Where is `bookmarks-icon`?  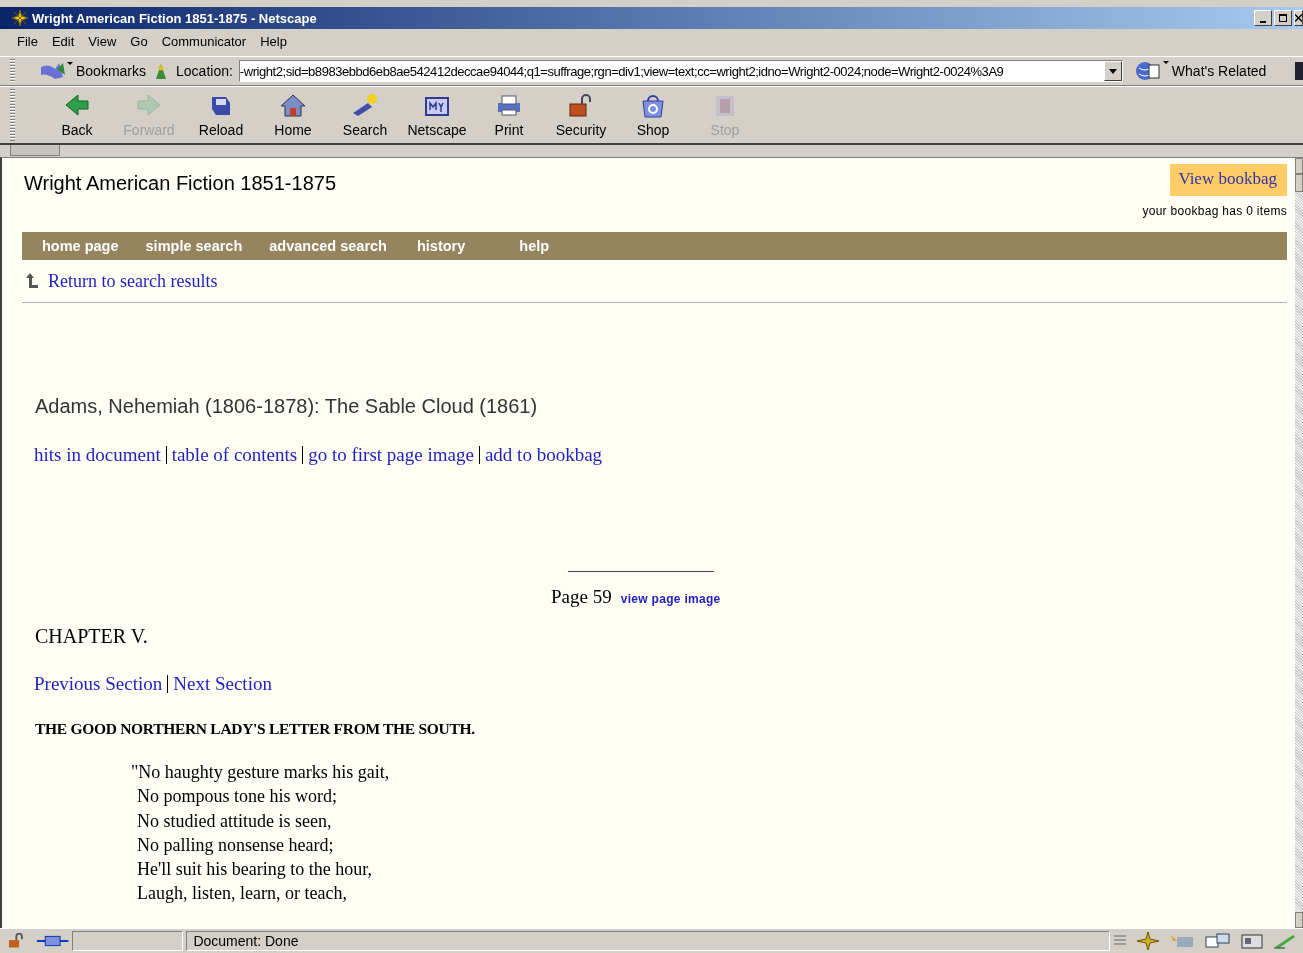
bookmarks-icon is located at coordinates (56, 71).